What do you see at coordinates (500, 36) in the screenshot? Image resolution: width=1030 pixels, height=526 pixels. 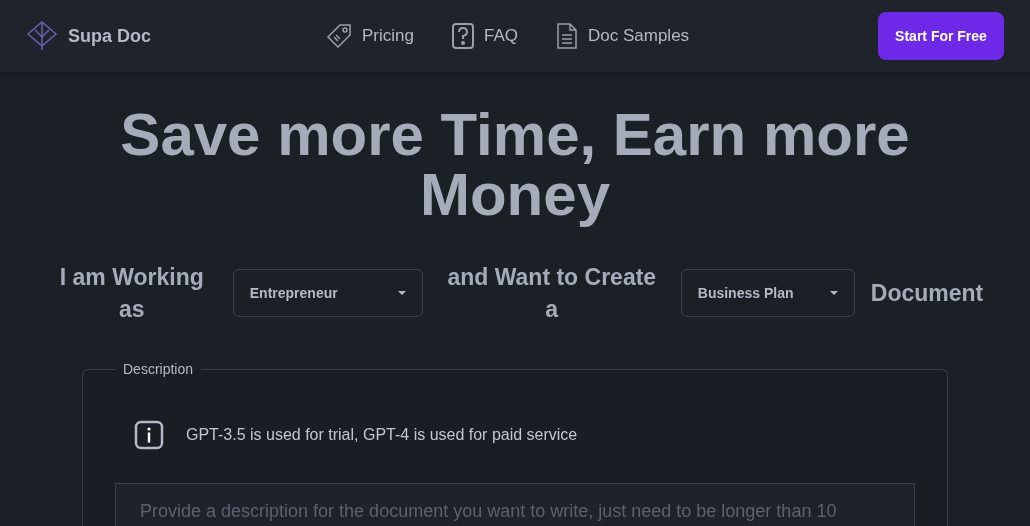 I see `nav-link: FAQ` at bounding box center [500, 36].